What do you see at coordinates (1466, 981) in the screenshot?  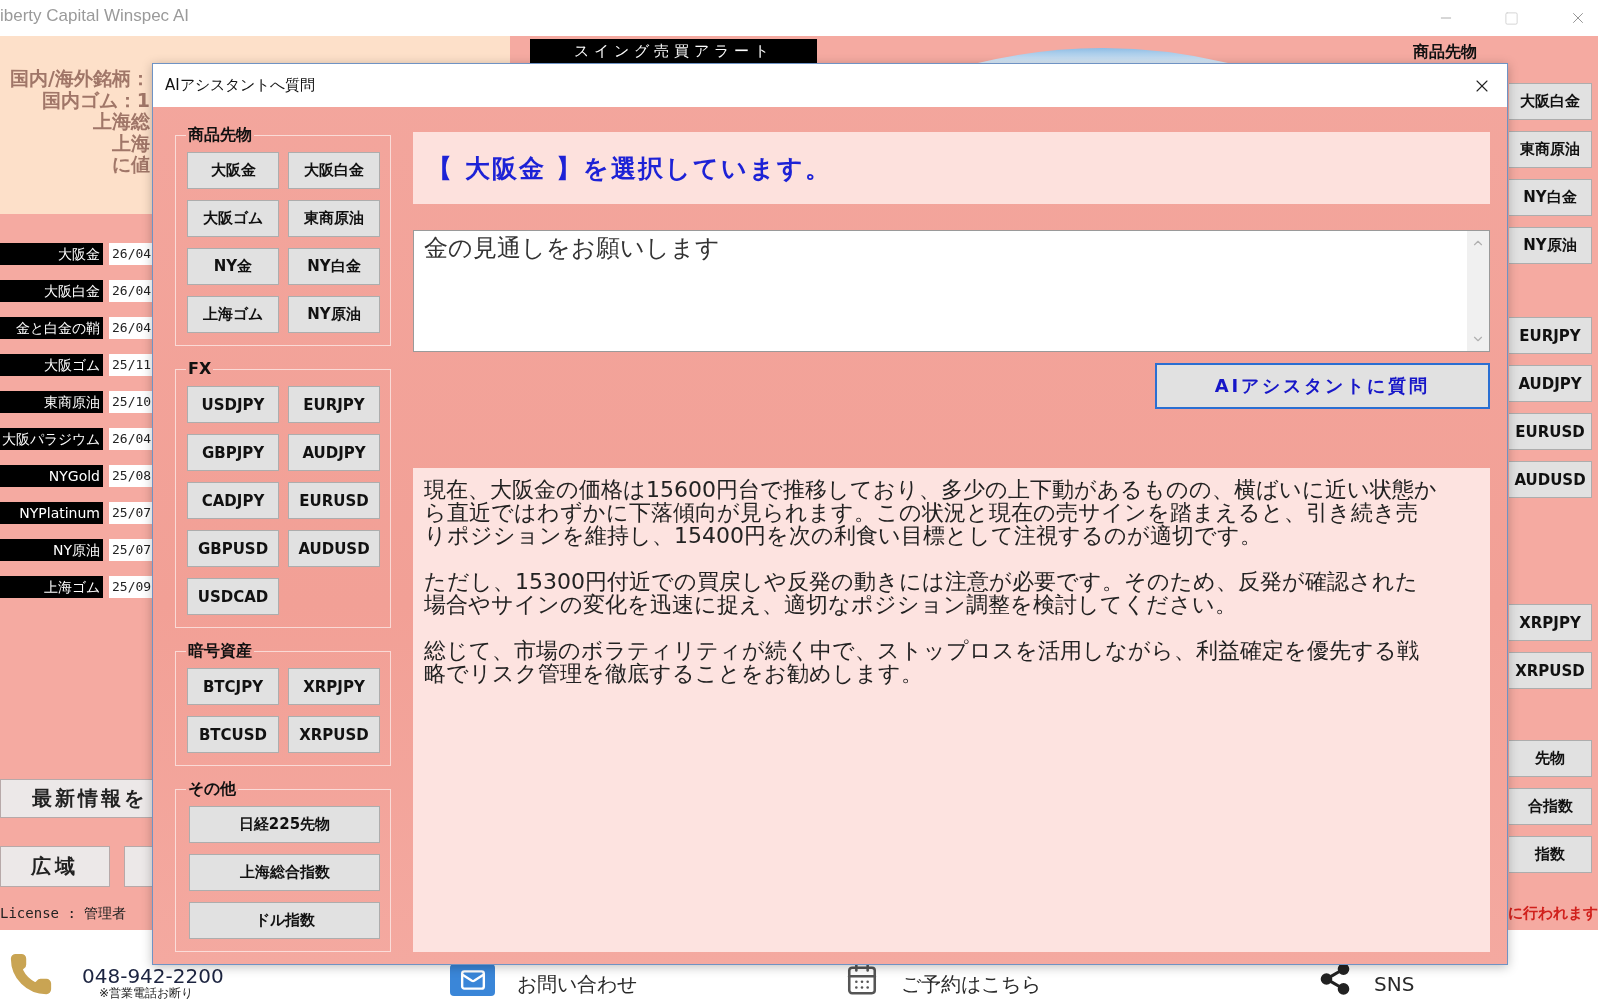 I see `sns-link: SNS` at bounding box center [1466, 981].